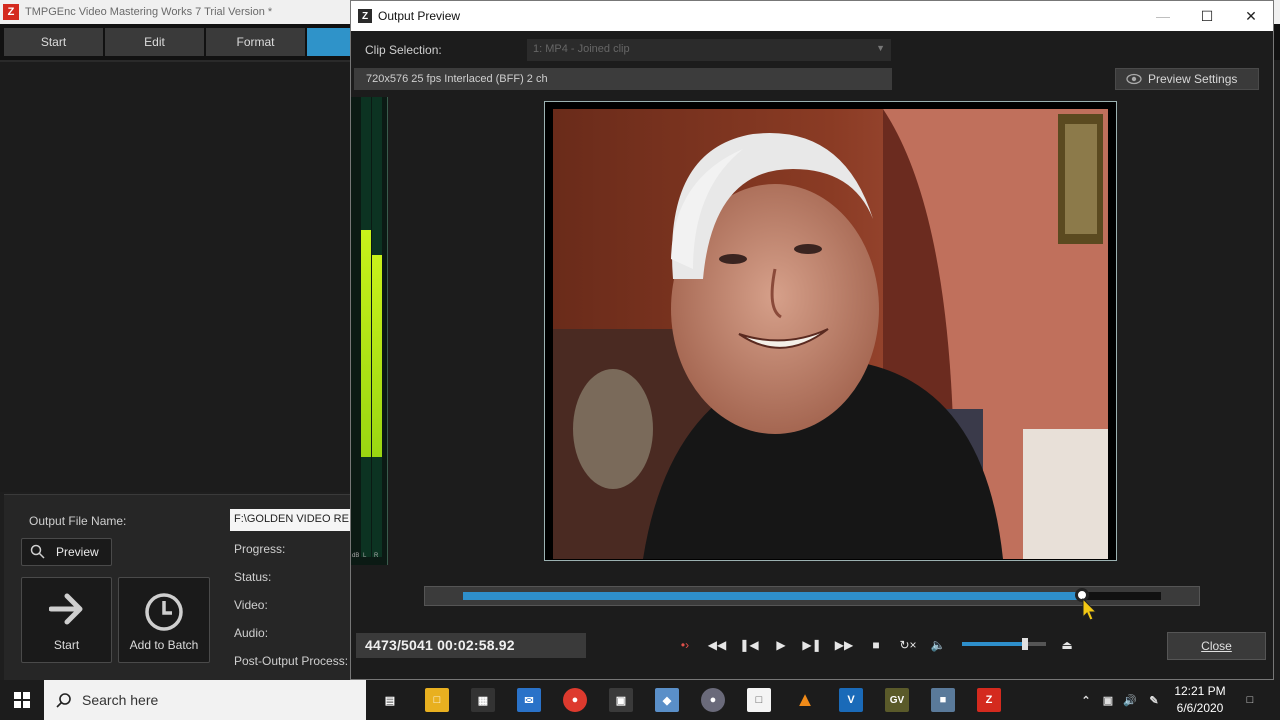 The height and width of the screenshot is (720, 1280). Describe the element at coordinates (290, 520) in the screenshot. I see `output-file-name-field: F:\GOLDEN VIDEO RE` at that location.